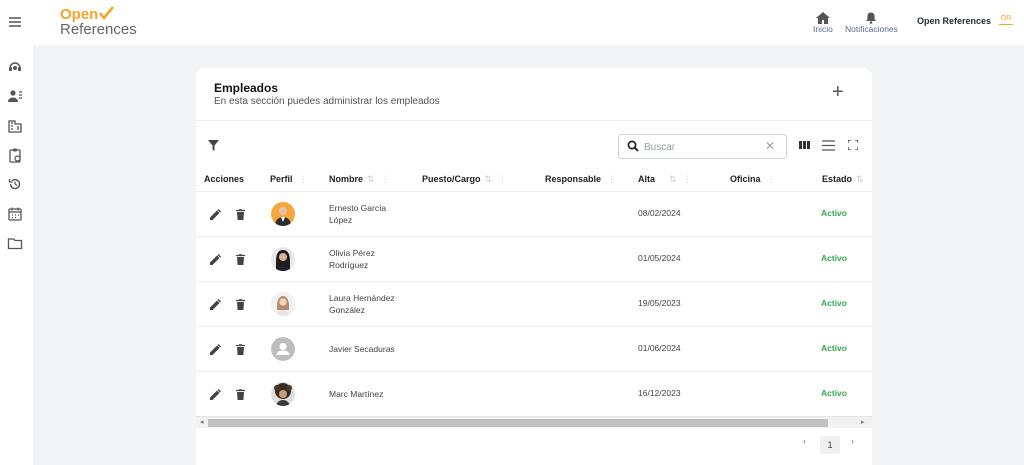 The image size is (1024, 465). Describe the element at coordinates (843, 179) in the screenshot. I see `col-header-estado: Estado ⇅` at that location.